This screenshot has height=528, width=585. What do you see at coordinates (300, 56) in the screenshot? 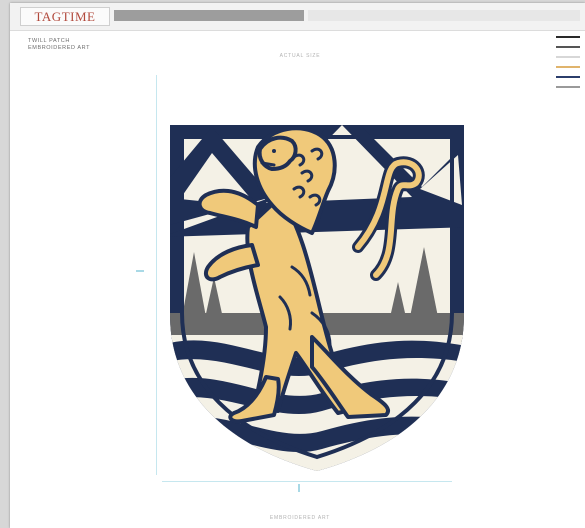
I see `actual-size-caption: ACTUAL SIZE` at bounding box center [300, 56].